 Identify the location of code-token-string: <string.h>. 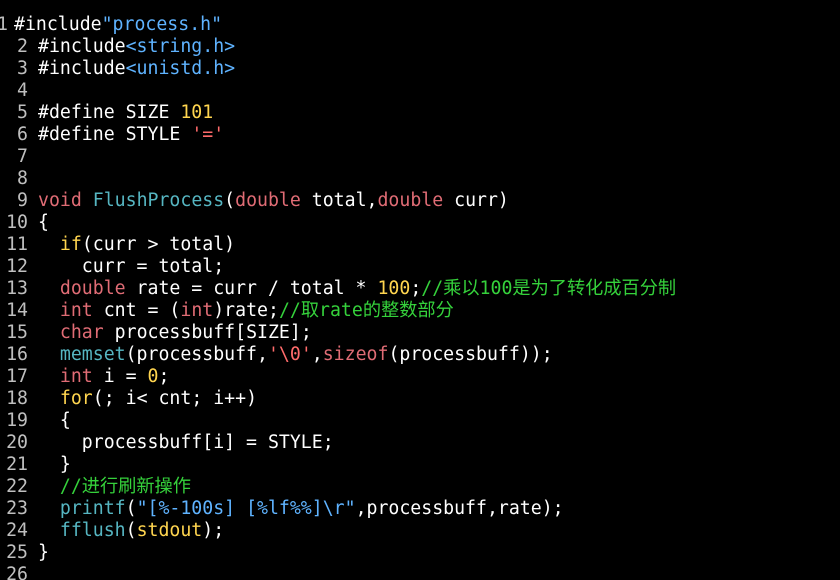
(180, 46).